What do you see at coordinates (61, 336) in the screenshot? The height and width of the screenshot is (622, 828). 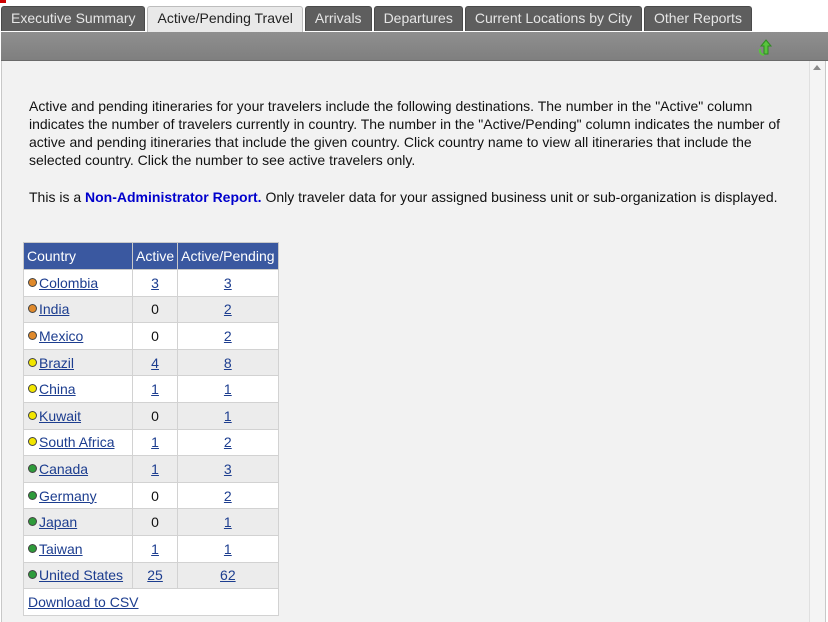 I see `country-link: Mexico` at bounding box center [61, 336].